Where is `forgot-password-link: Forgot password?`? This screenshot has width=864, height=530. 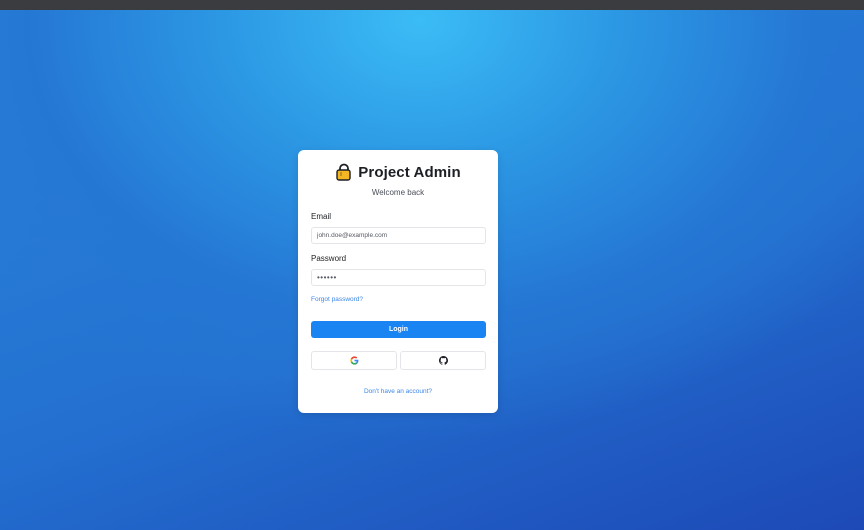 forgot-password-link: Forgot password? is located at coordinates (337, 299).